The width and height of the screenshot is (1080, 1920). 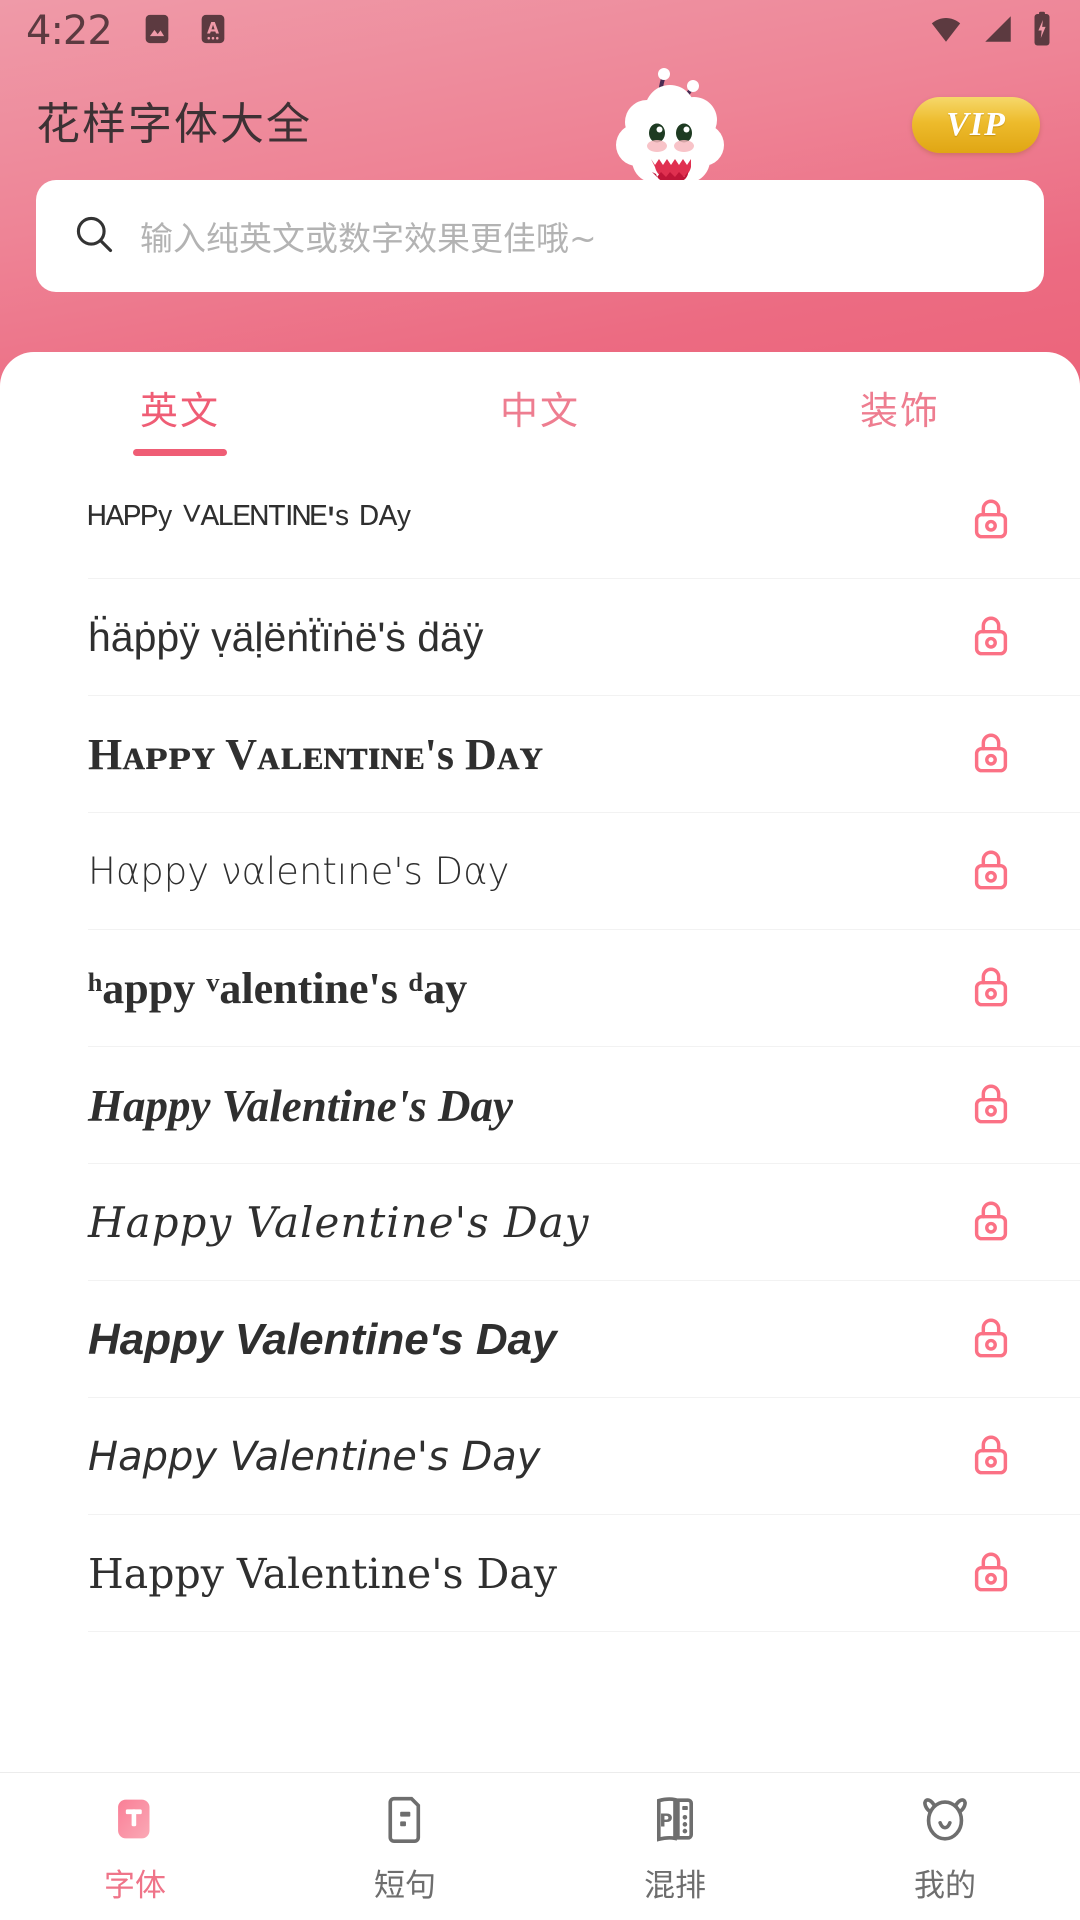 I want to click on status-bar-left-icons: A, so click(x=185, y=31).